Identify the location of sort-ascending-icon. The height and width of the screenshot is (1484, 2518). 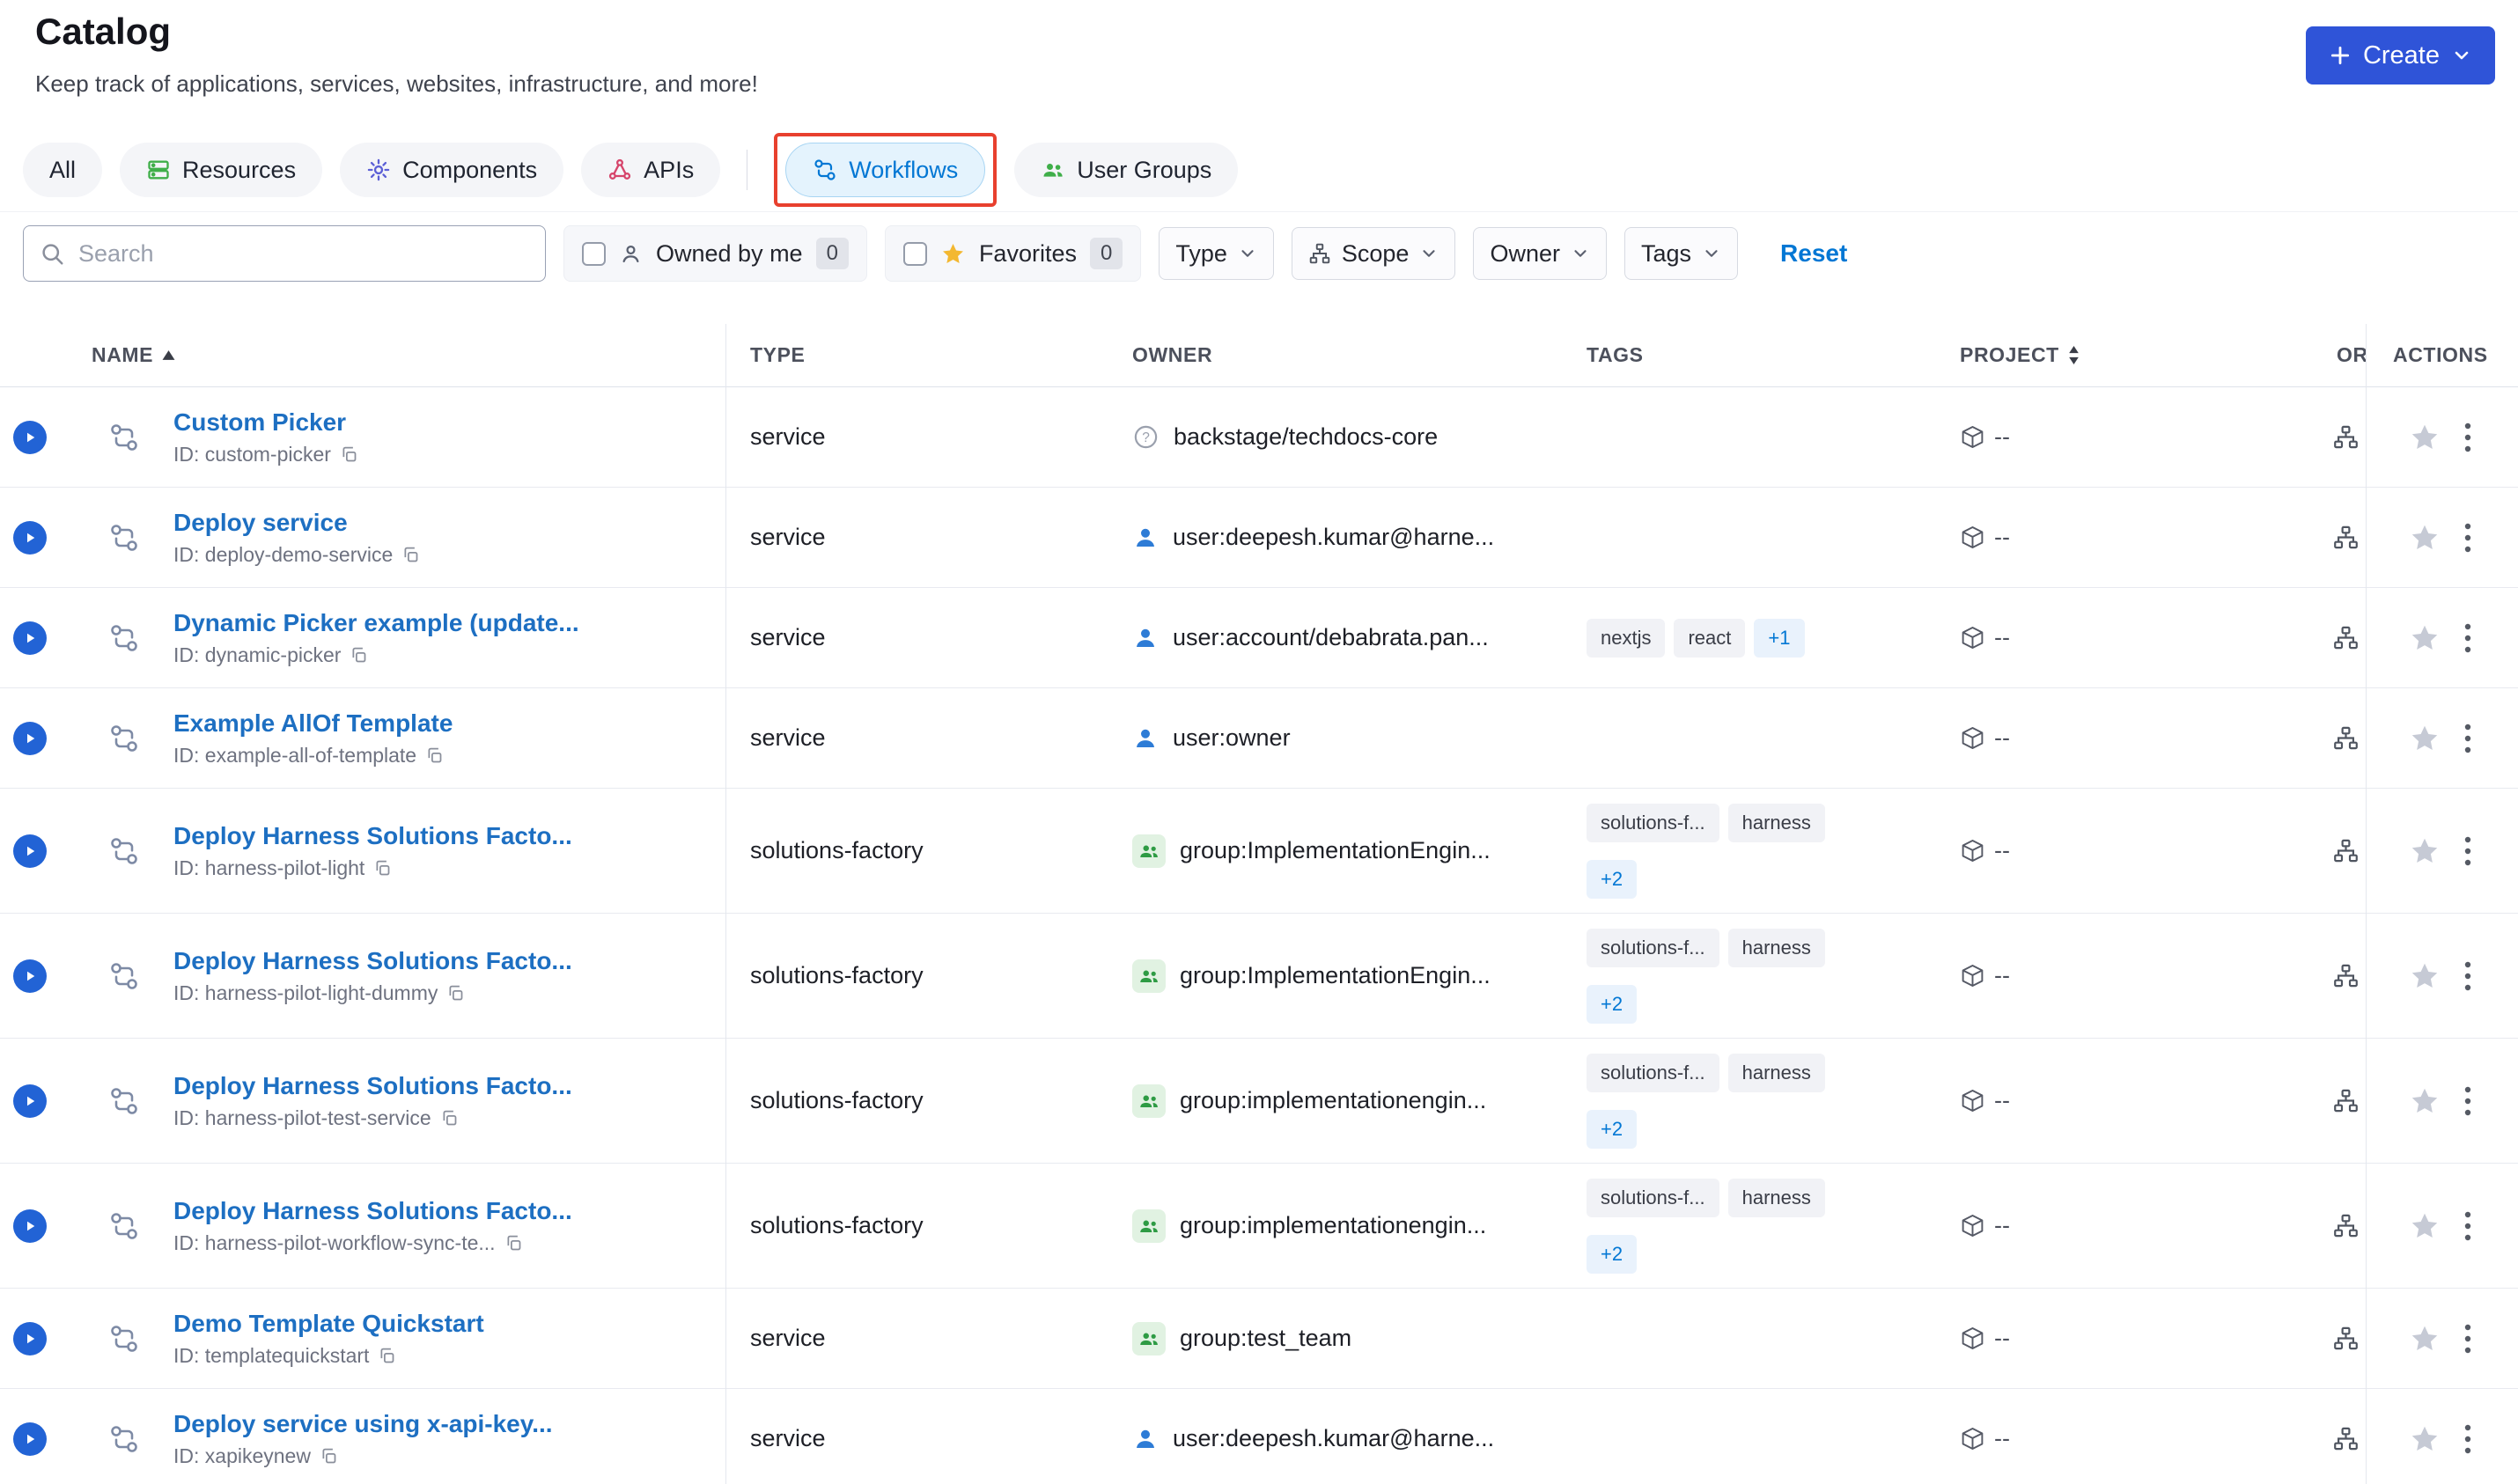
(168, 355).